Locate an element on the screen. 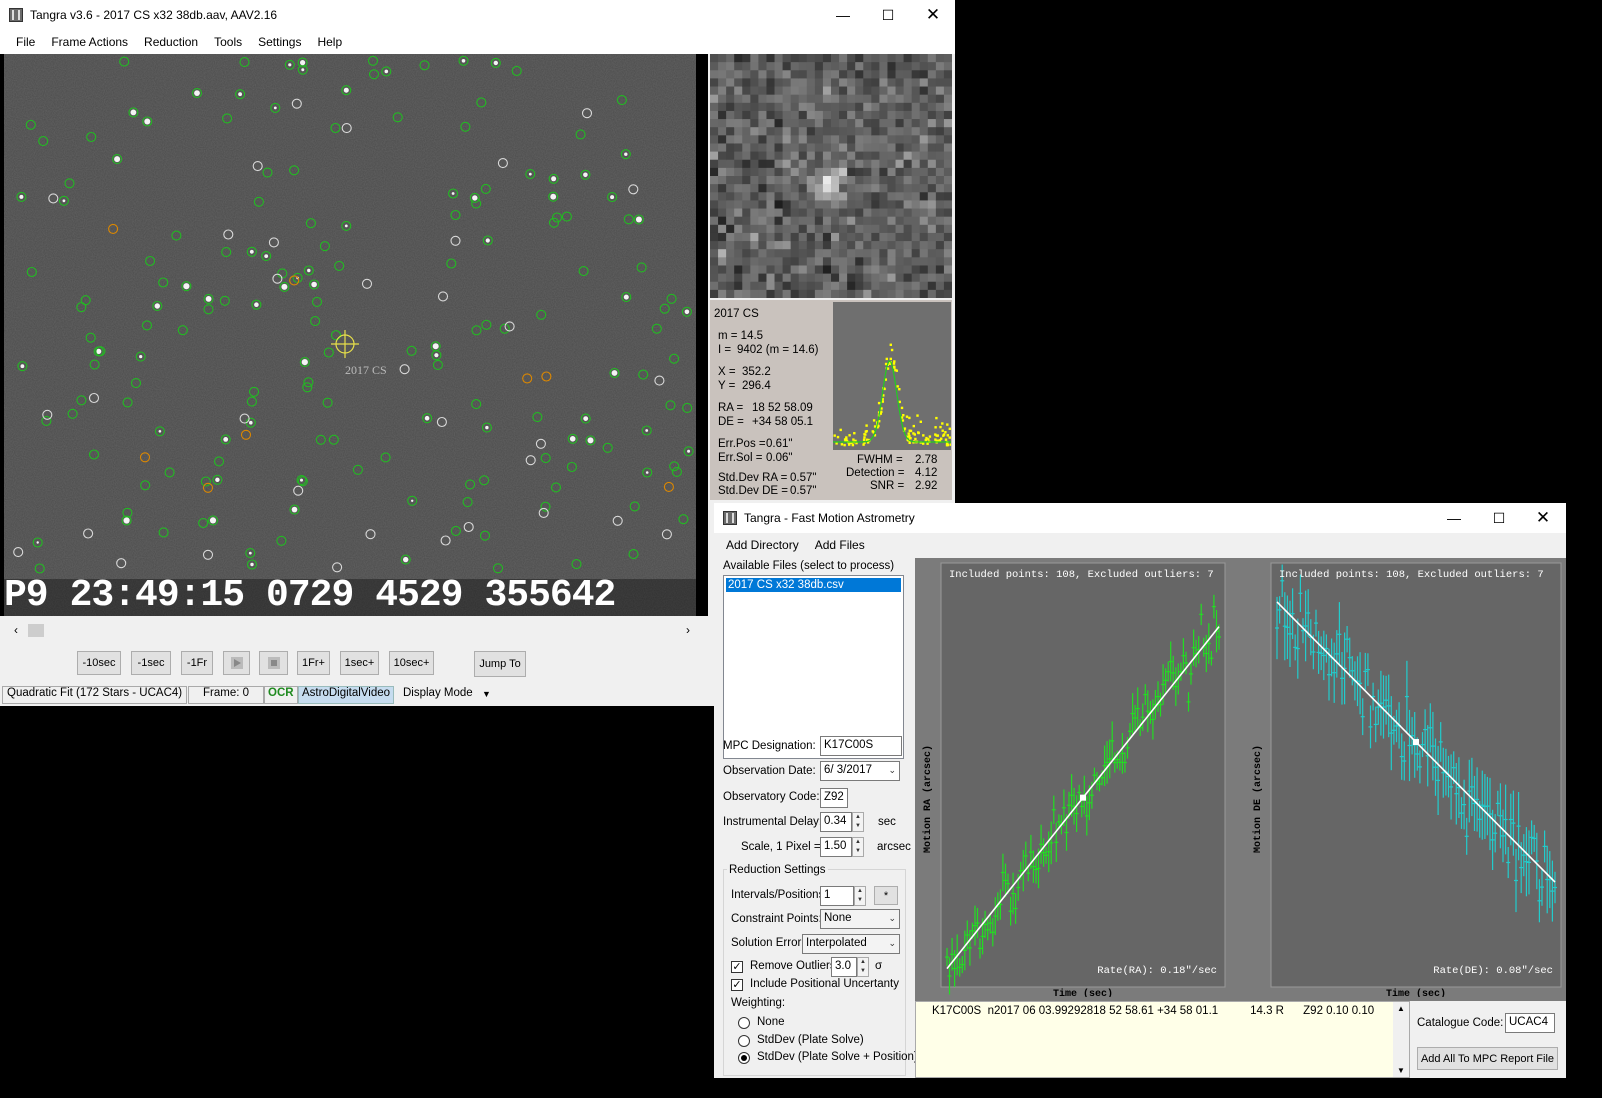 The height and width of the screenshot is (1098, 1602). outlier-sigma-stepper: ▲ ▼ is located at coordinates (863, 967).